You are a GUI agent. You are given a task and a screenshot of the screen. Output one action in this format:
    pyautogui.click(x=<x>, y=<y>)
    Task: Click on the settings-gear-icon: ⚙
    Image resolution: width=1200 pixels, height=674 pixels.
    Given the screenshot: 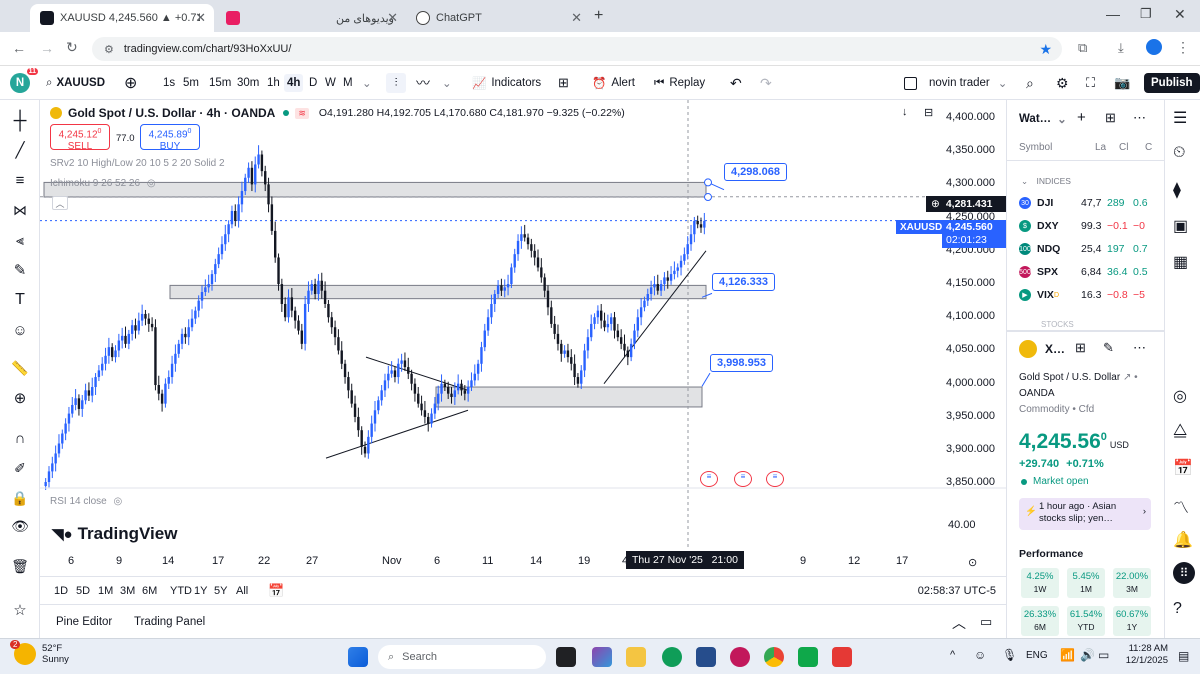 What is the action you would take?
    pyautogui.click(x=1062, y=83)
    